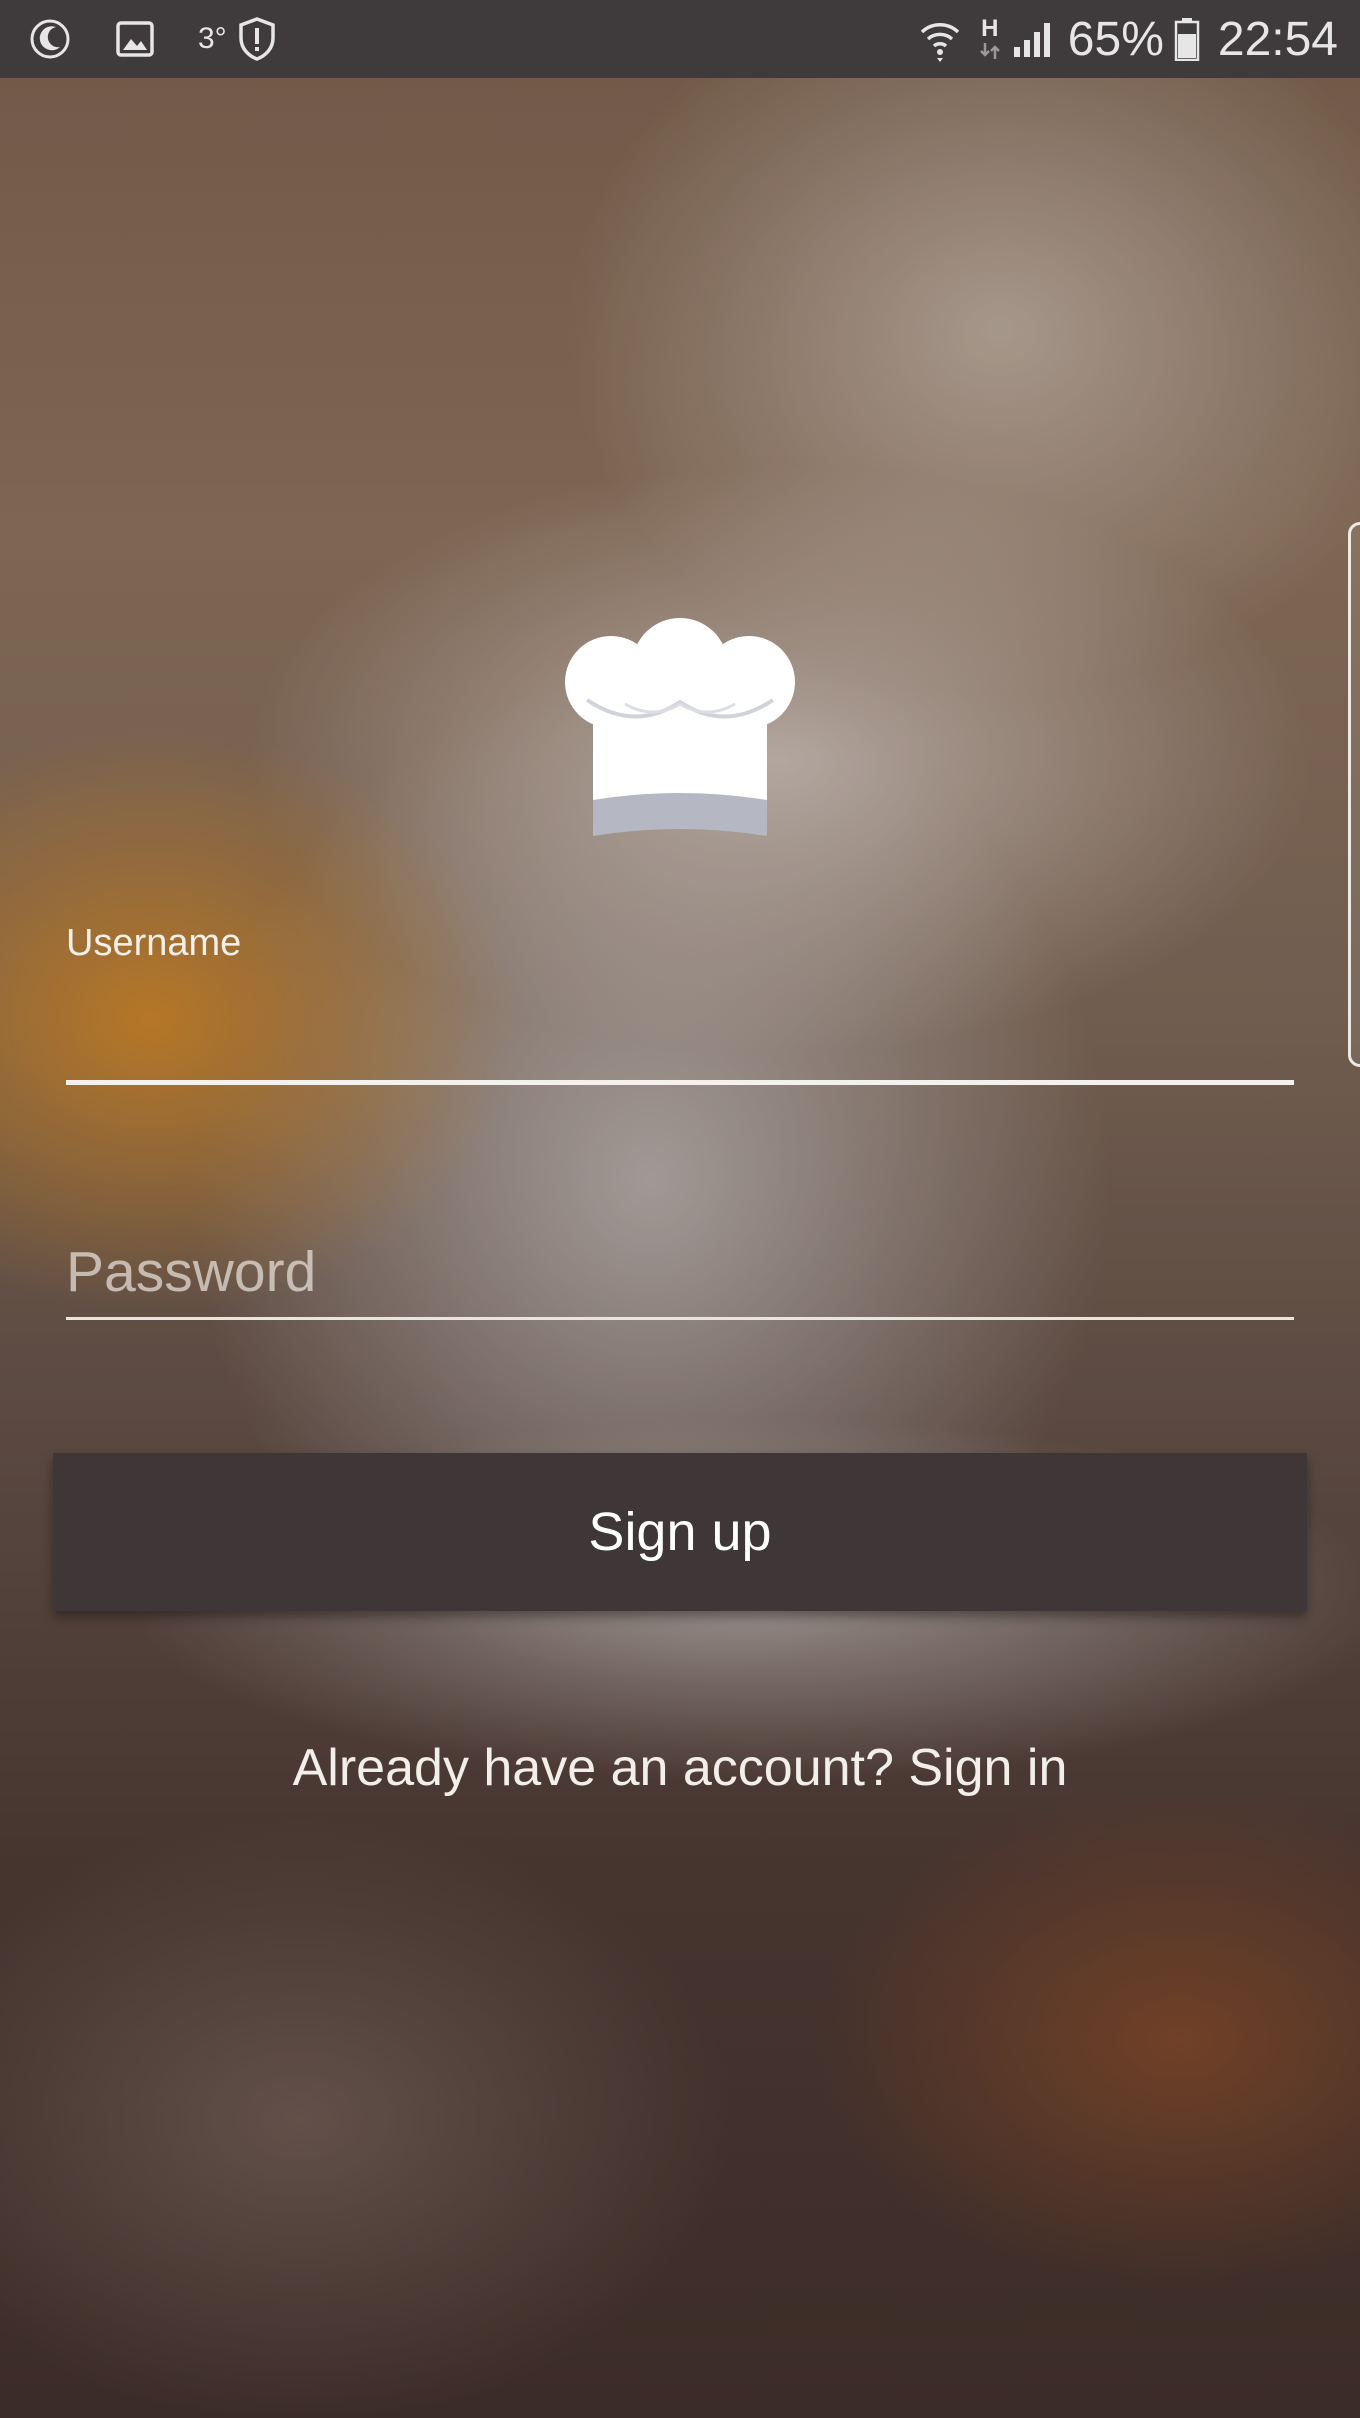 The width and height of the screenshot is (1360, 2418). What do you see at coordinates (1115, 39) in the screenshot?
I see `battery-percent: 65%` at bounding box center [1115, 39].